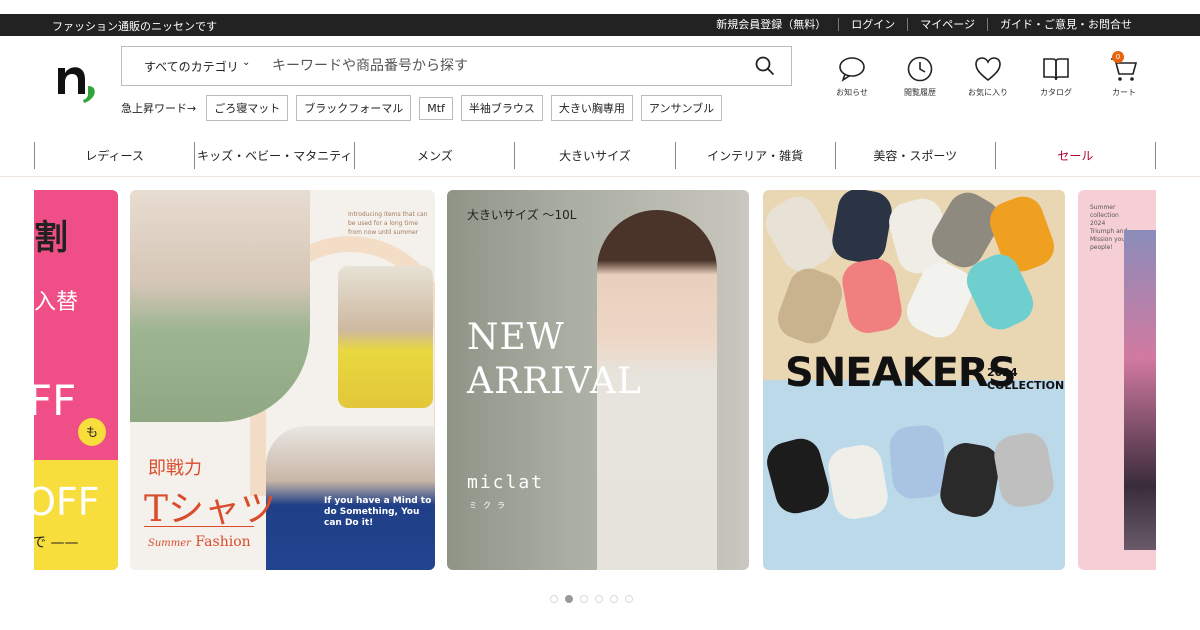  I want to click on register-link: 新規会員登録（無料）, so click(771, 24).